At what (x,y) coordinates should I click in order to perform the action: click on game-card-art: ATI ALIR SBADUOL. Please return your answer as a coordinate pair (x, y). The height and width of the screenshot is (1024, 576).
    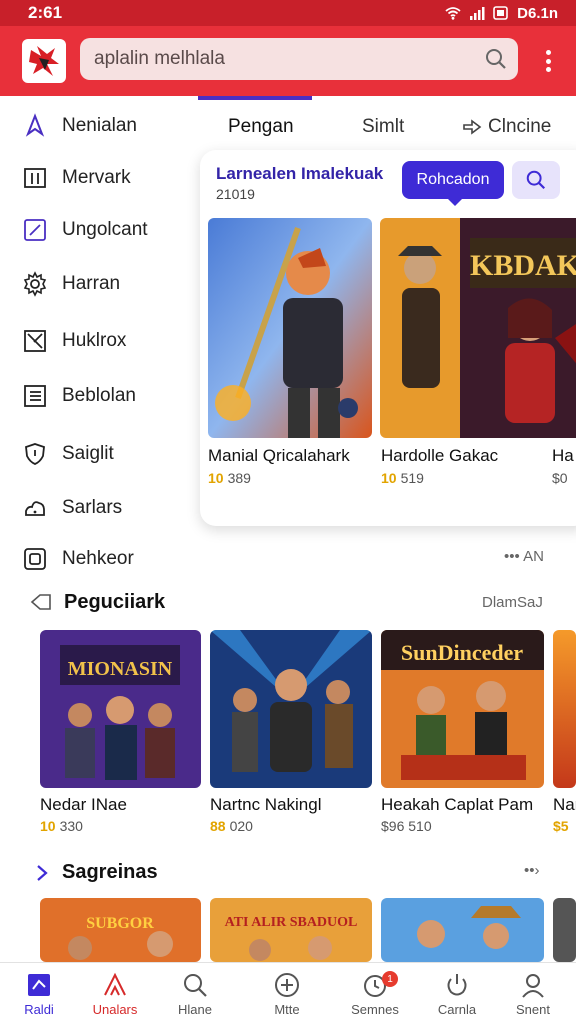
    Looking at the image, I should click on (291, 930).